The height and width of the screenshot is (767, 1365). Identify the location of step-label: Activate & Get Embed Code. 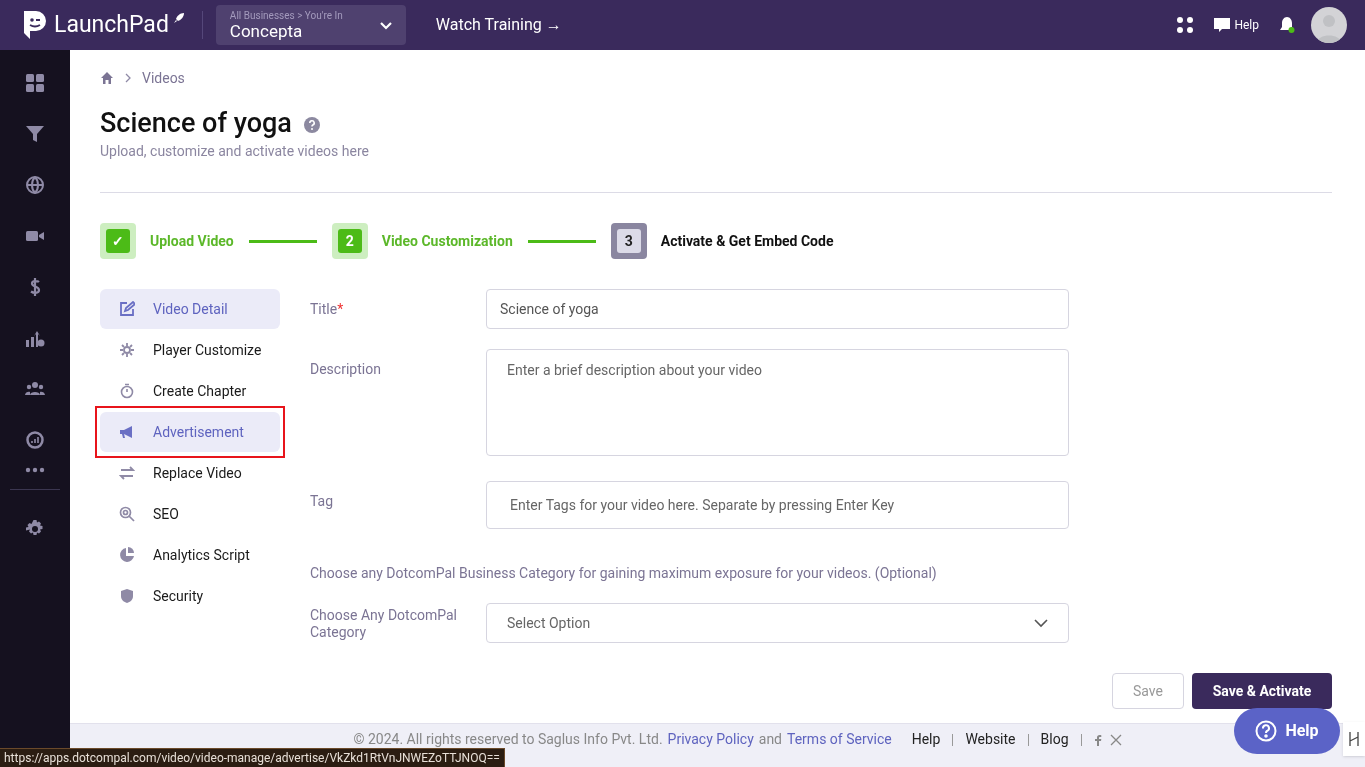
(747, 241).